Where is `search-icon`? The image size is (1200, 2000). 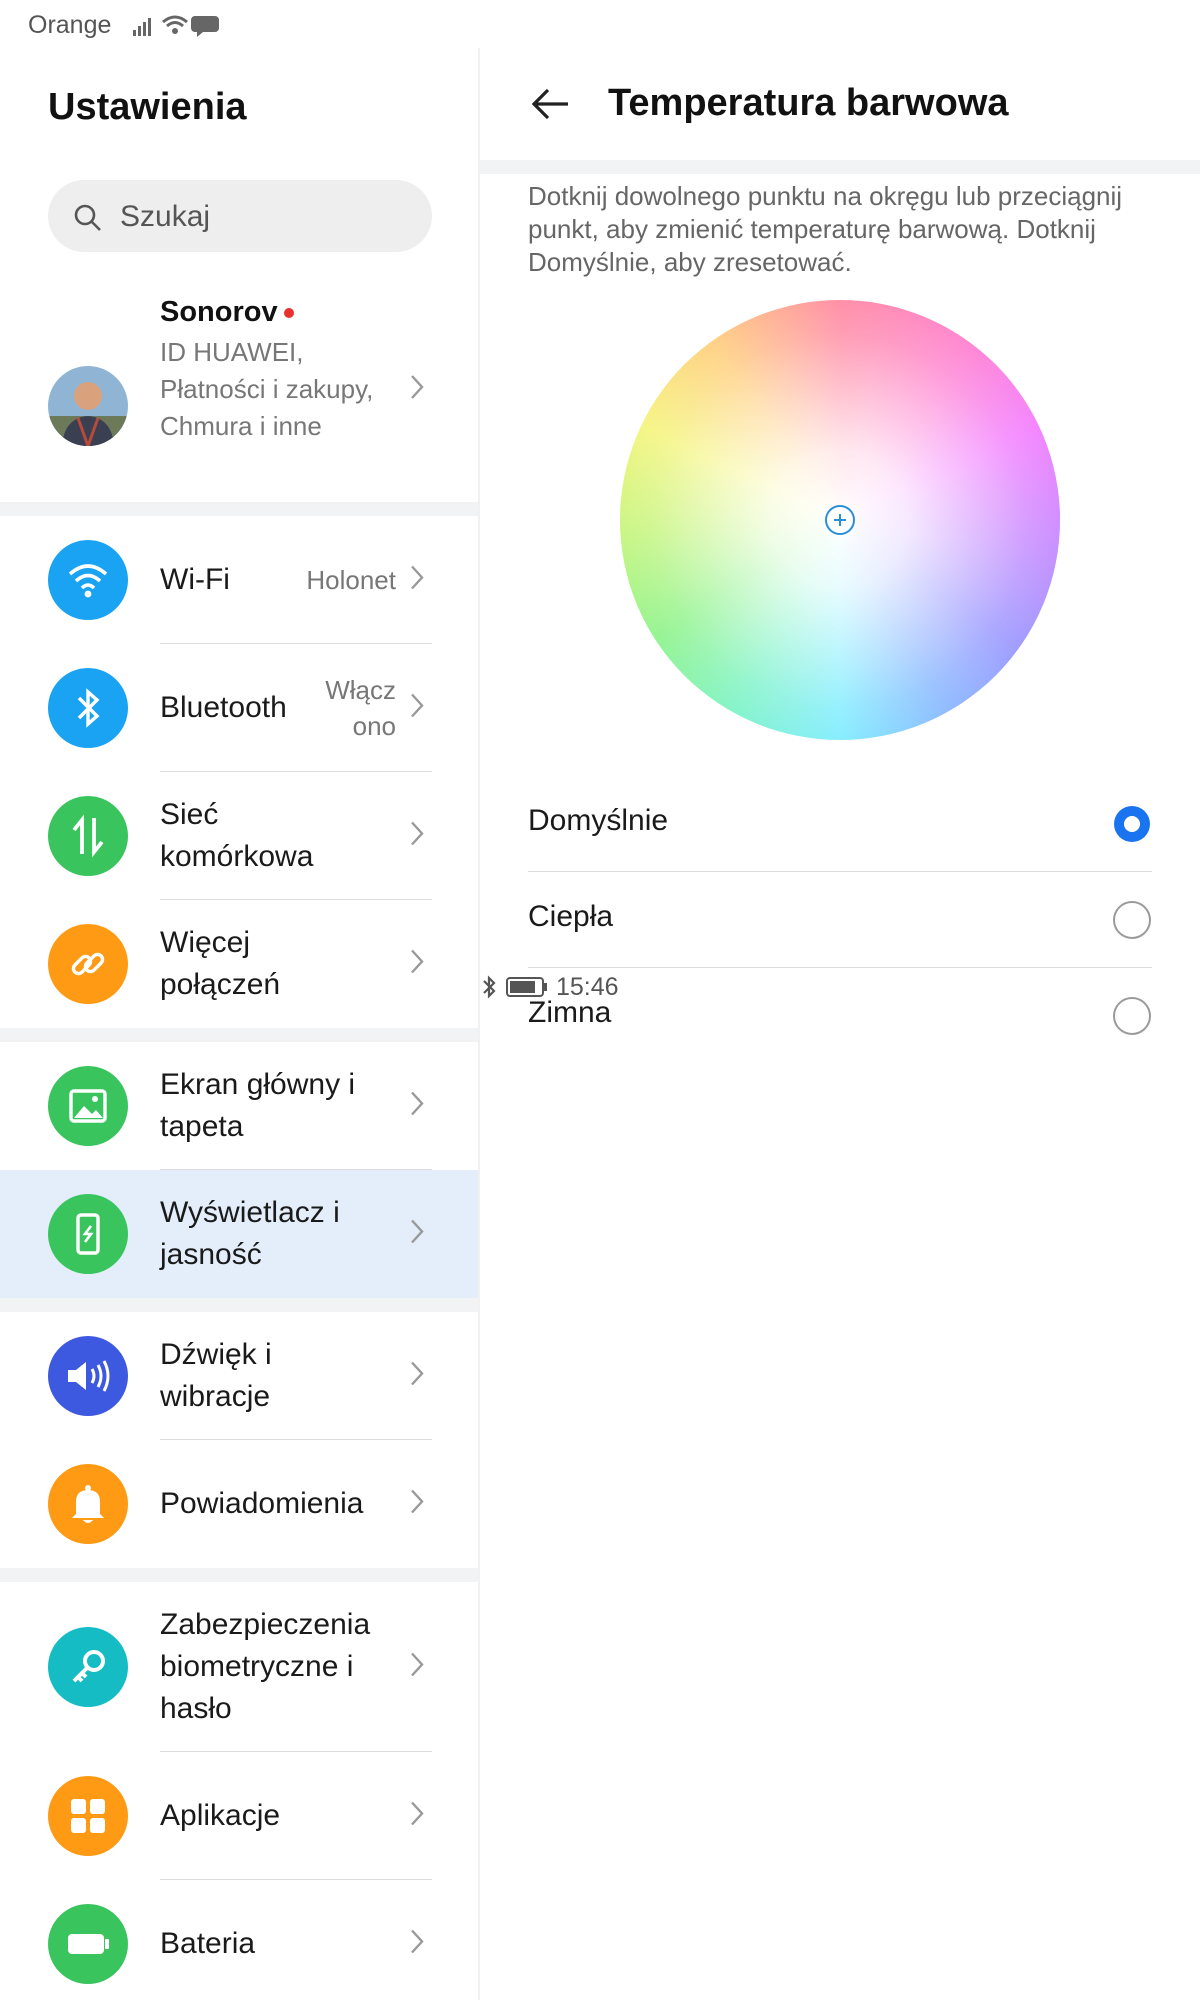 search-icon is located at coordinates (88, 220).